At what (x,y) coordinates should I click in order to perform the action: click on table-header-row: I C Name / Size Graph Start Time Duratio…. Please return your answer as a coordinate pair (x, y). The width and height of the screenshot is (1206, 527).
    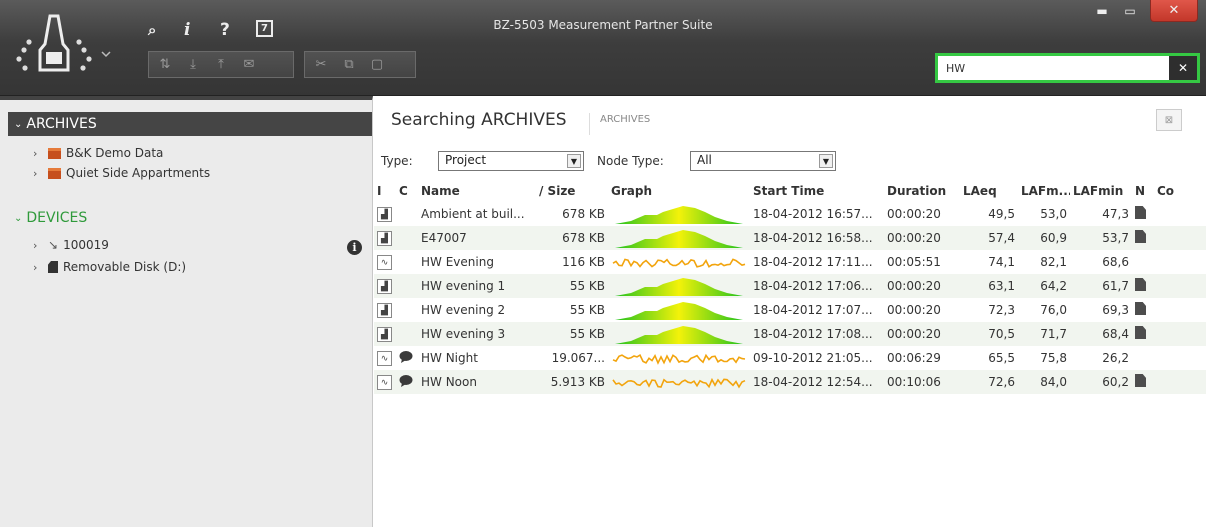
    Looking at the image, I should click on (790, 191).